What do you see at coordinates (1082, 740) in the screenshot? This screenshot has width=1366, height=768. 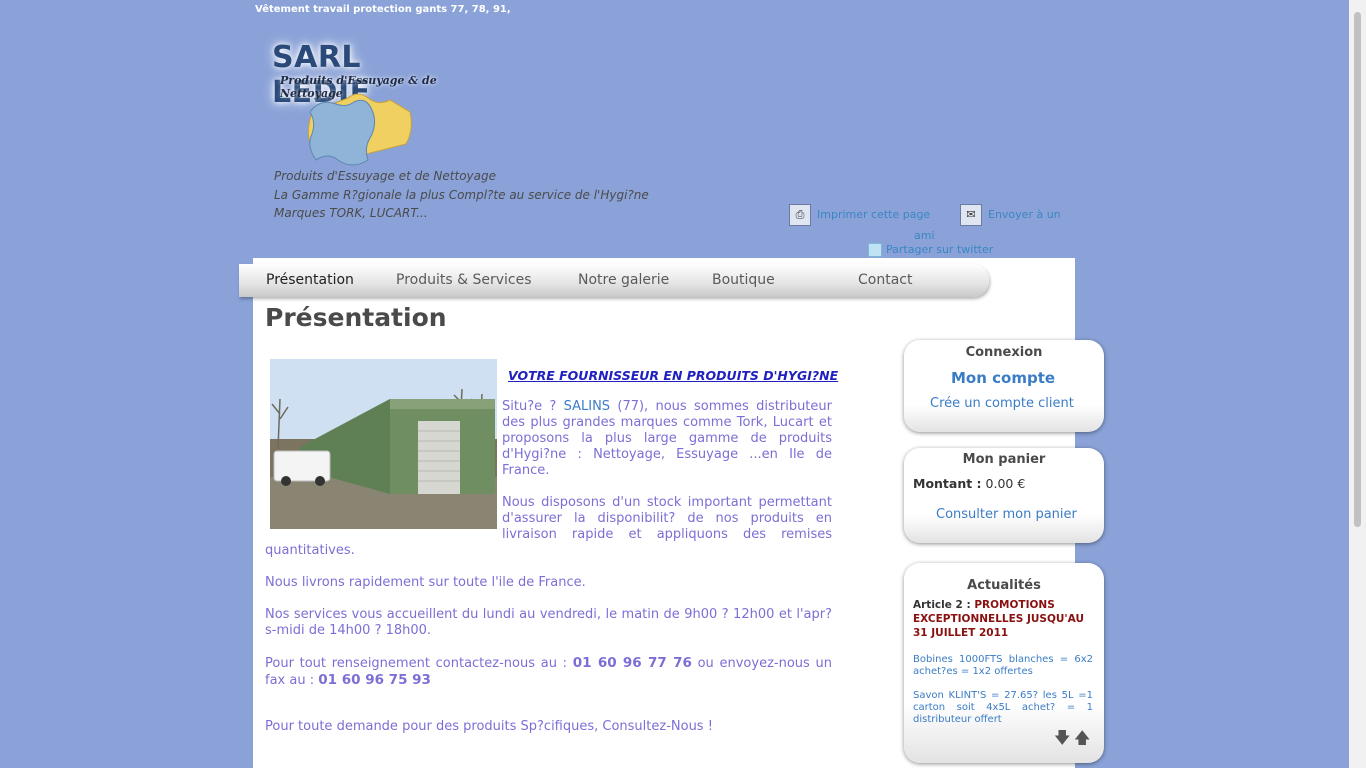 I see `scroll-up-icon: 🡅` at bounding box center [1082, 740].